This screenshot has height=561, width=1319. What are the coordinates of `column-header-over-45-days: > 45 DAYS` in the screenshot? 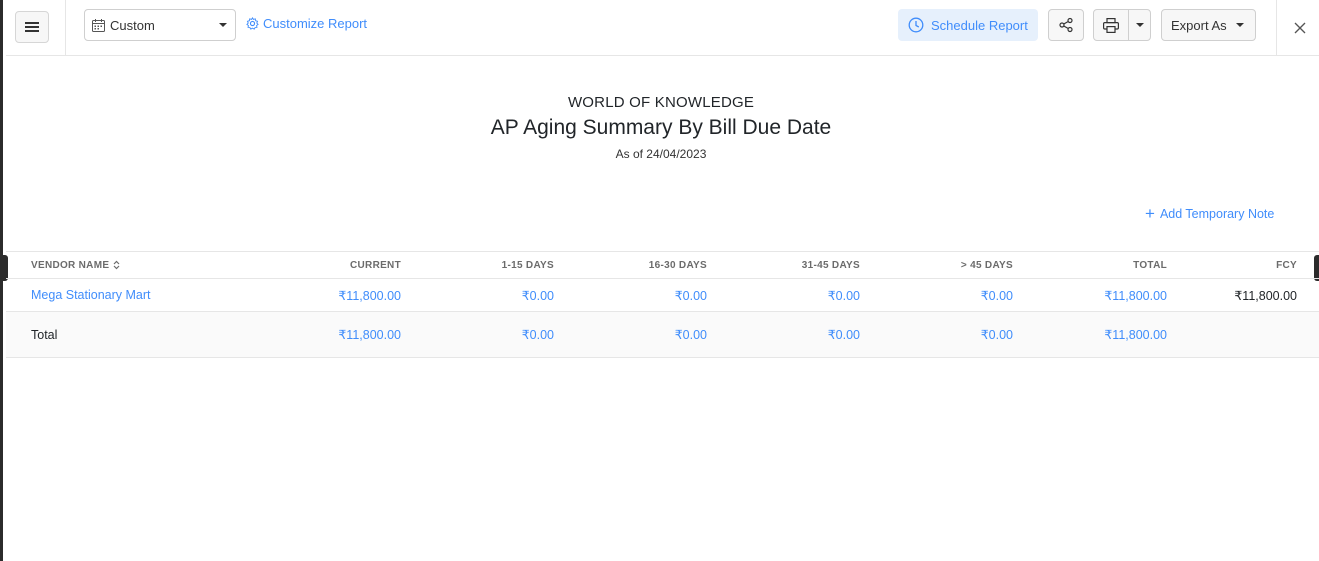 It's located at (986, 265).